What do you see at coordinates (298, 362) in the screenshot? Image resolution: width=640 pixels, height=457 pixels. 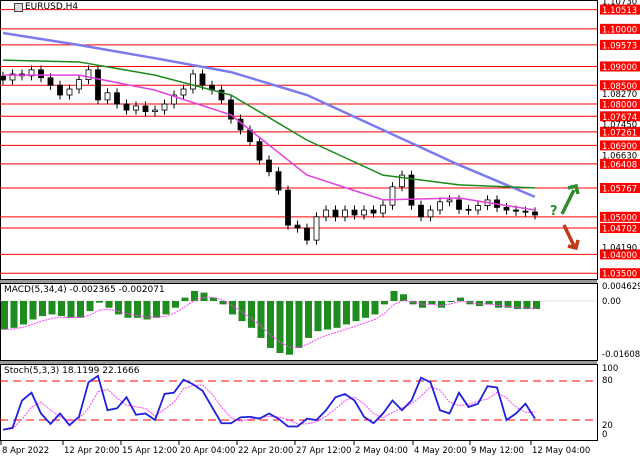 I see `panel-separator` at bounding box center [298, 362].